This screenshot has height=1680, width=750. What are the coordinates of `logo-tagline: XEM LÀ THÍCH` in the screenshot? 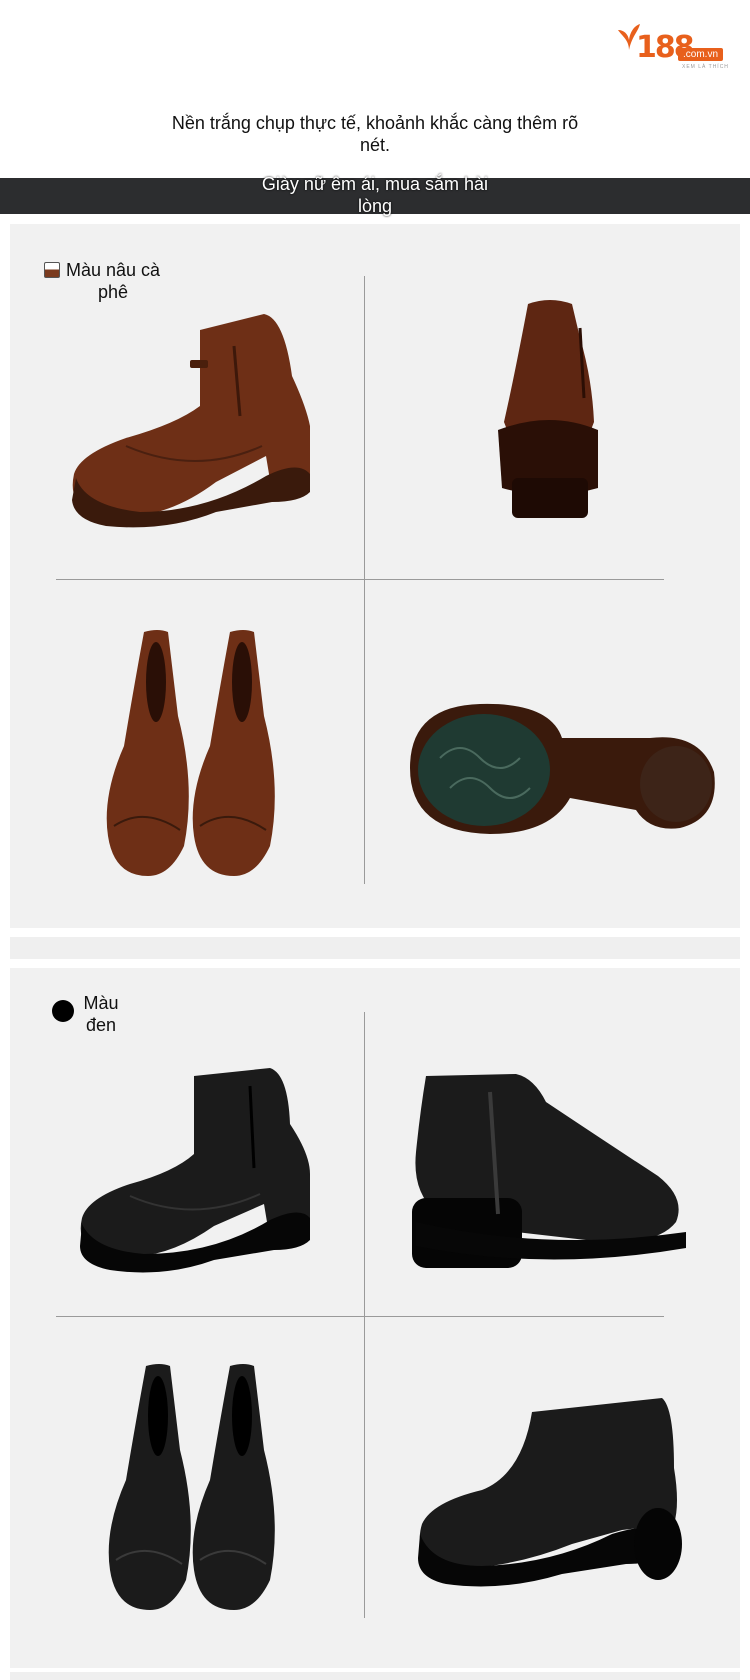 It's located at (705, 67).